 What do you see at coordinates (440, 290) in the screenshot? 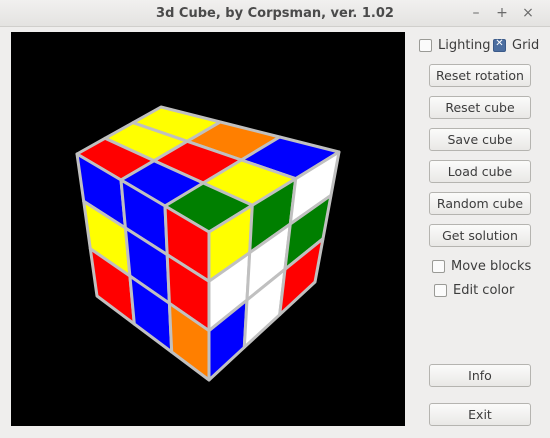
I see `edit-color-checkbox` at bounding box center [440, 290].